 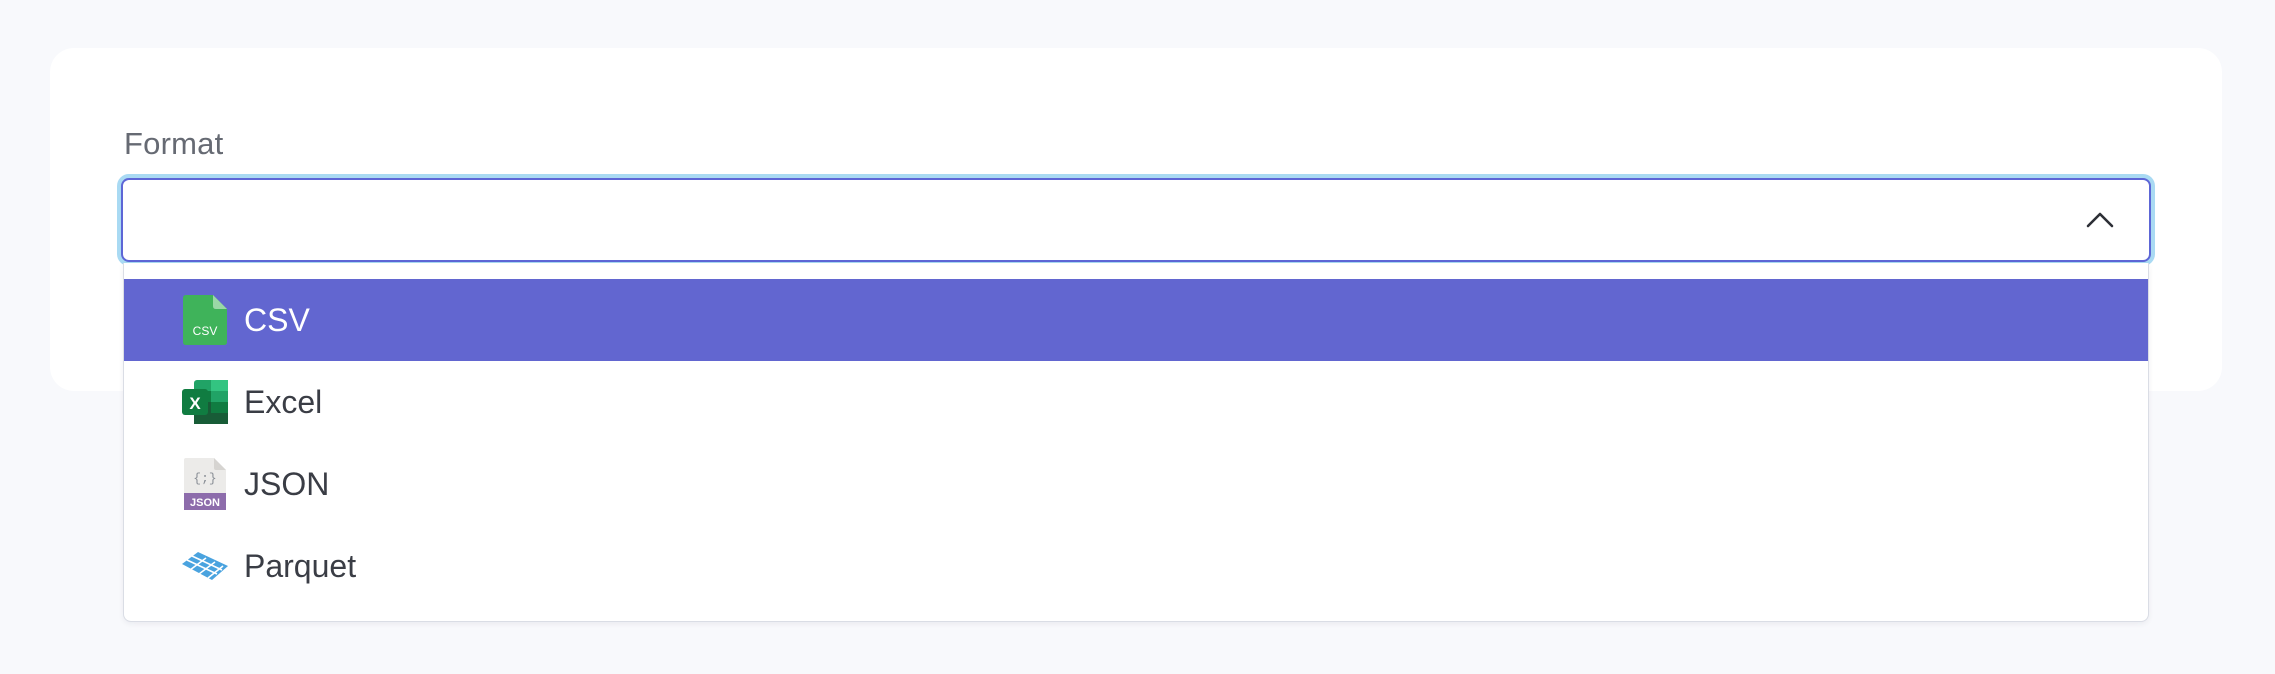 I want to click on parquet-icon, so click(x=205, y=566).